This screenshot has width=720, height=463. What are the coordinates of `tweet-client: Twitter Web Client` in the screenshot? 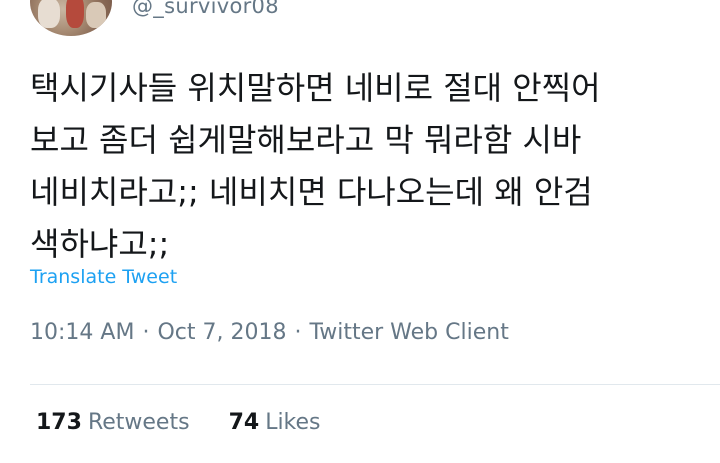 It's located at (408, 332).